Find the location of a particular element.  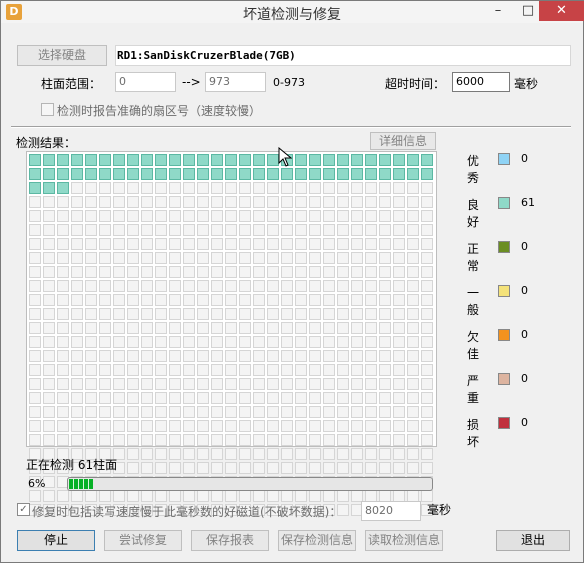

legend-count: 0 is located at coordinates (524, 334).